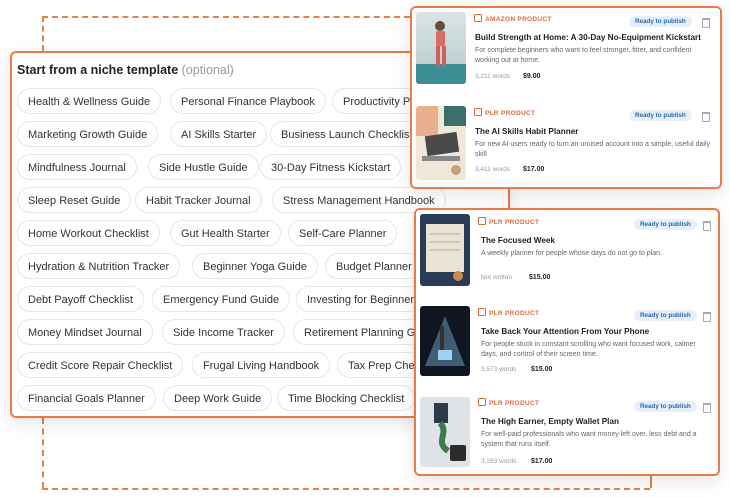 This screenshot has height=498, width=730. What do you see at coordinates (255, 266) in the screenshot?
I see `template-chip: Beginner Yoga Guide` at bounding box center [255, 266].